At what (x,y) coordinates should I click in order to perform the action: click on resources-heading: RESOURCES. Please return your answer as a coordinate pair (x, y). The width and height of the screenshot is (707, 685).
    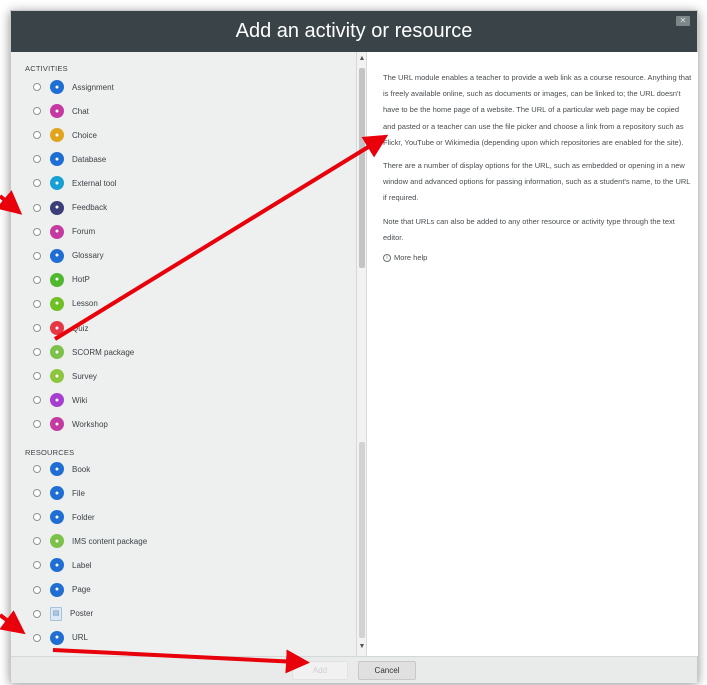
    Looking at the image, I should click on (50, 452).